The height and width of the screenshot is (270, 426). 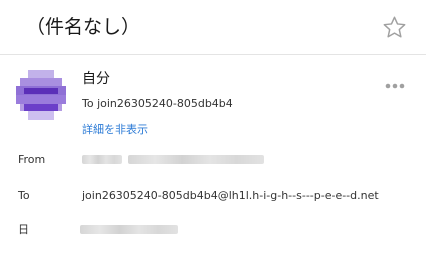 What do you see at coordinates (41, 95) in the screenshot?
I see `avatar` at bounding box center [41, 95].